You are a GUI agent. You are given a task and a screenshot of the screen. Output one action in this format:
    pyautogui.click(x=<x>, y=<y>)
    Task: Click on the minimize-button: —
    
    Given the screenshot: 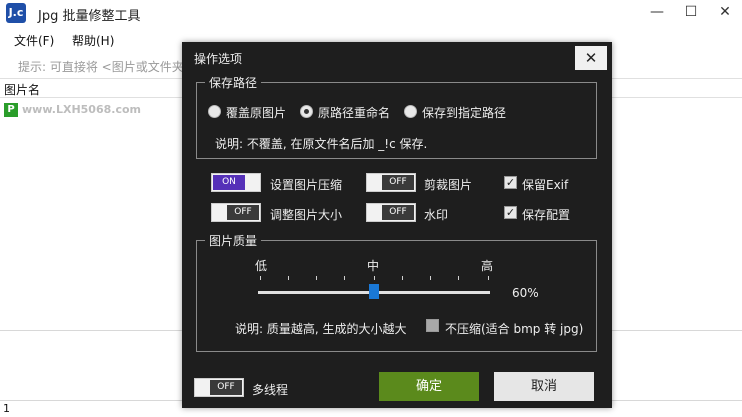 What is the action you would take?
    pyautogui.click(x=657, y=12)
    